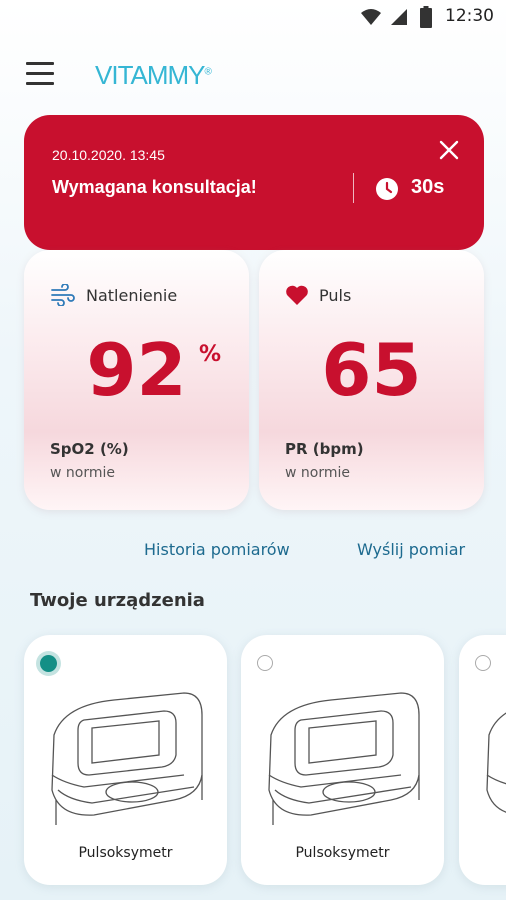 The width and height of the screenshot is (506, 900). I want to click on history-link: Historia pomiarów, so click(217, 549).